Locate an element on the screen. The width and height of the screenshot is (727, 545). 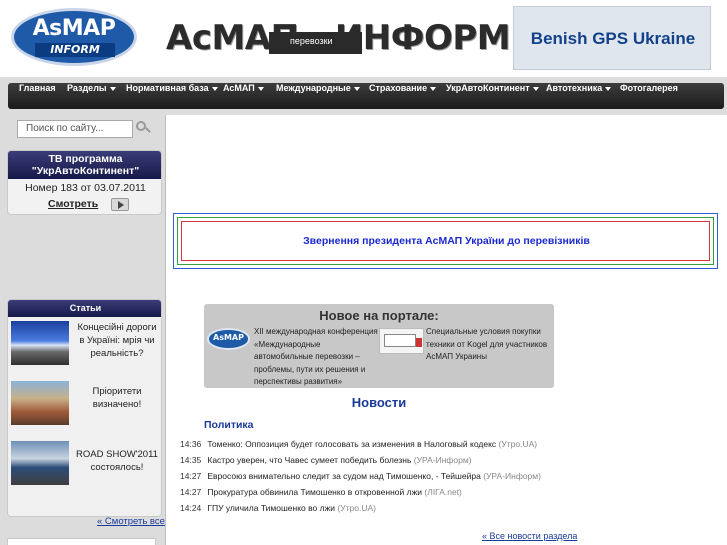
article-title: ROAD SHOW'2011 состоялось! is located at coordinates (117, 461).